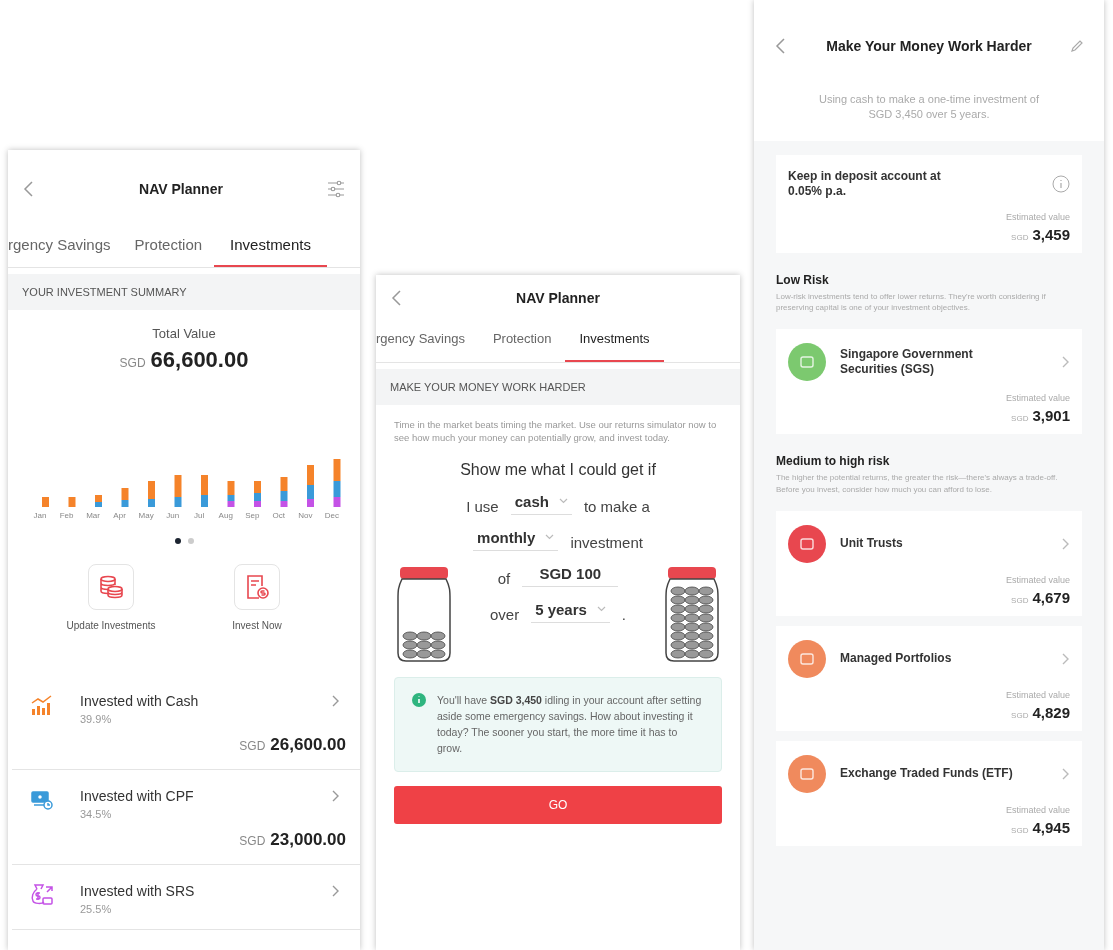 The image size is (1113, 950). Describe the element at coordinates (111, 597) in the screenshot. I see `action-button: Update Investments` at that location.